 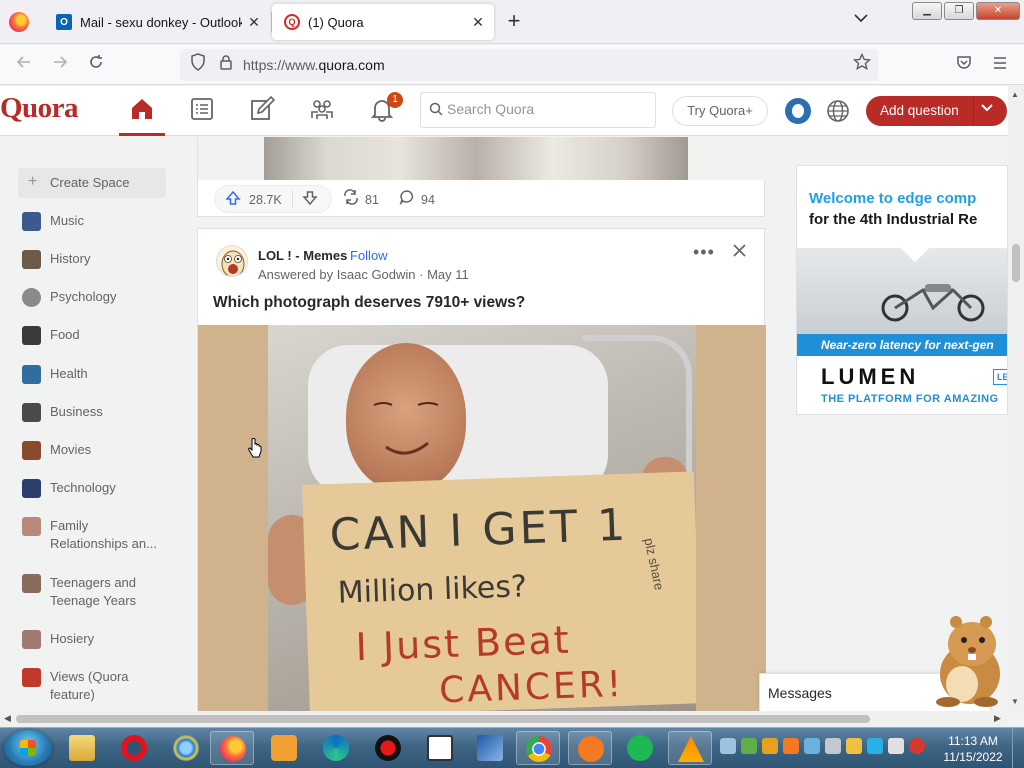 I want to click on forward-arrow-icon, so click(x=60, y=65).